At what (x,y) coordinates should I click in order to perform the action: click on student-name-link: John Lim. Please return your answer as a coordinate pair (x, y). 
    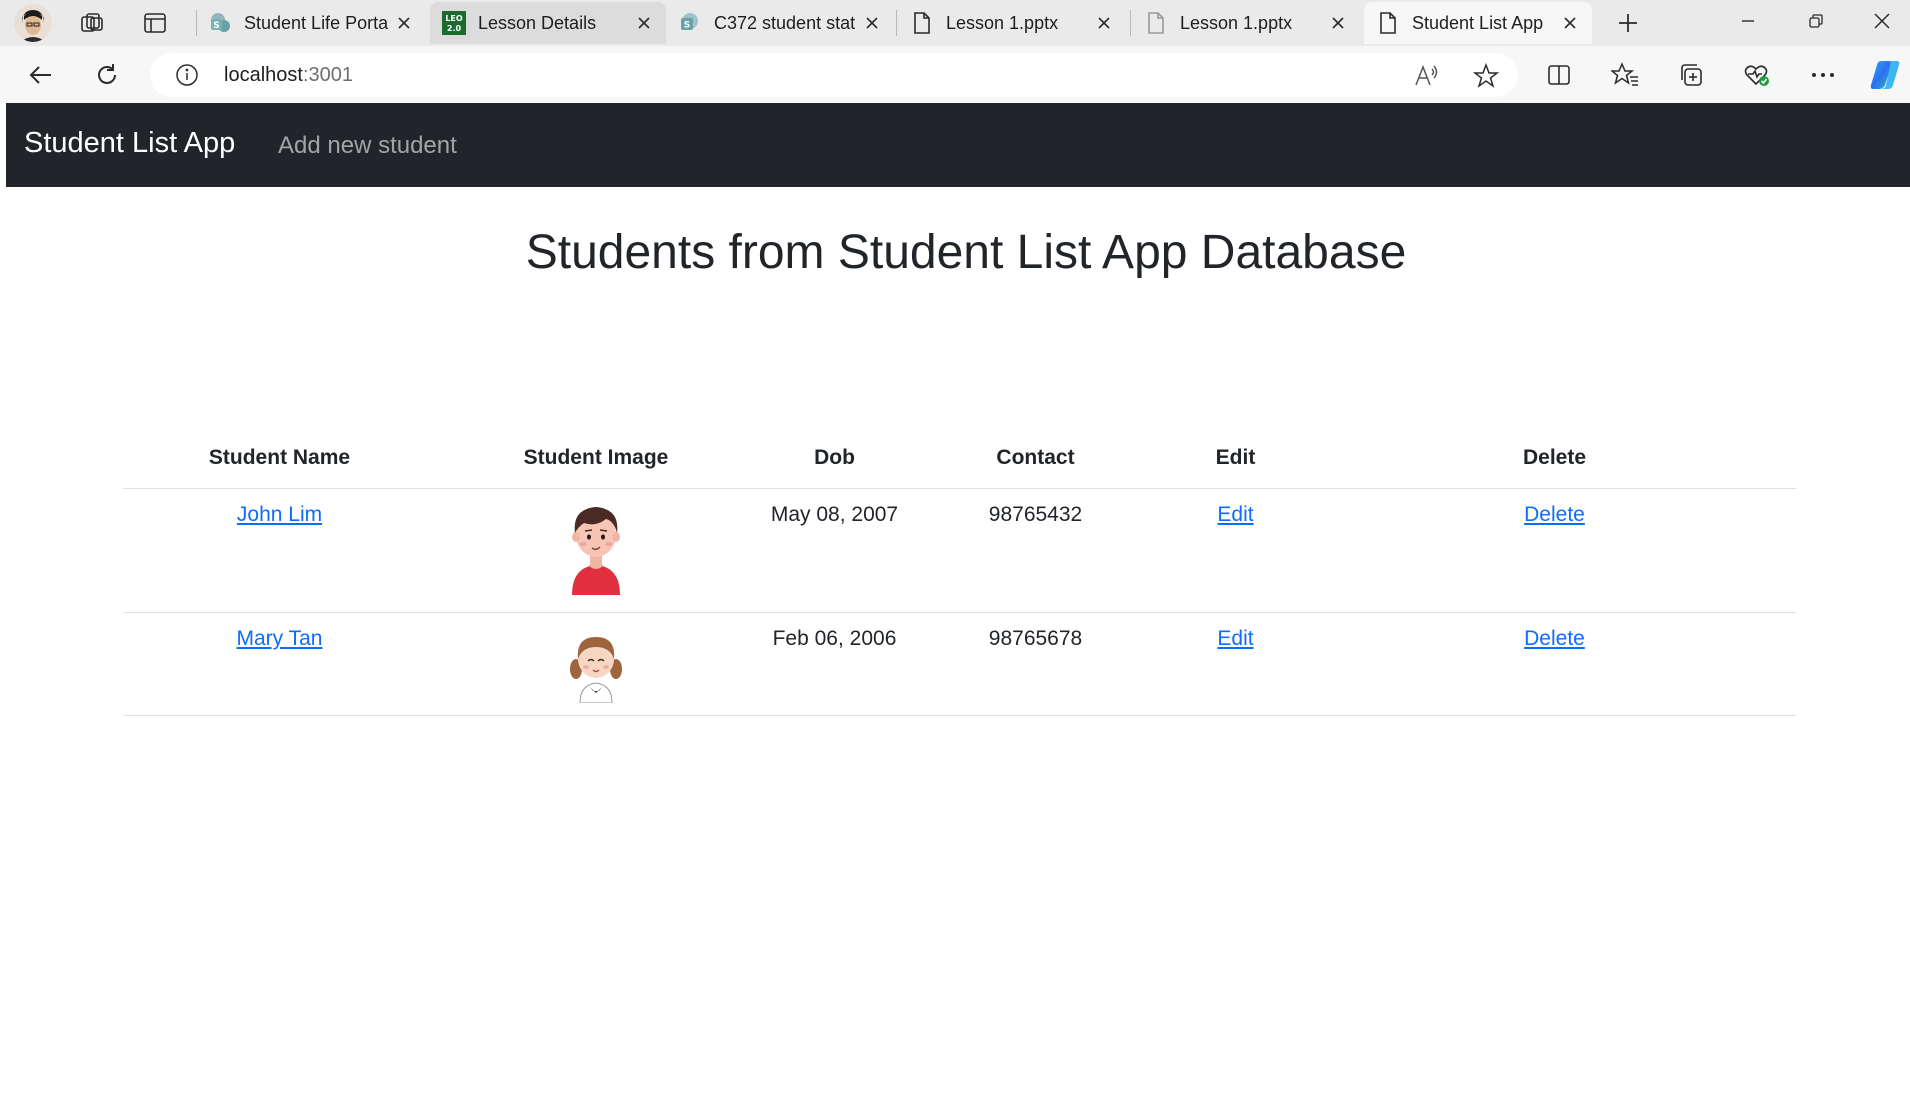
    Looking at the image, I should click on (279, 514).